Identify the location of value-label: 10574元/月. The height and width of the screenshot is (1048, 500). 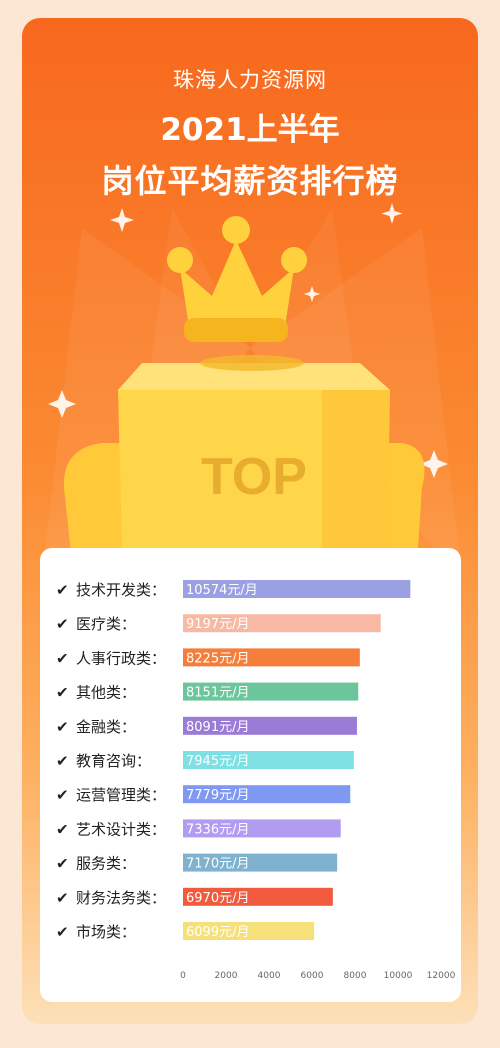
(222, 590).